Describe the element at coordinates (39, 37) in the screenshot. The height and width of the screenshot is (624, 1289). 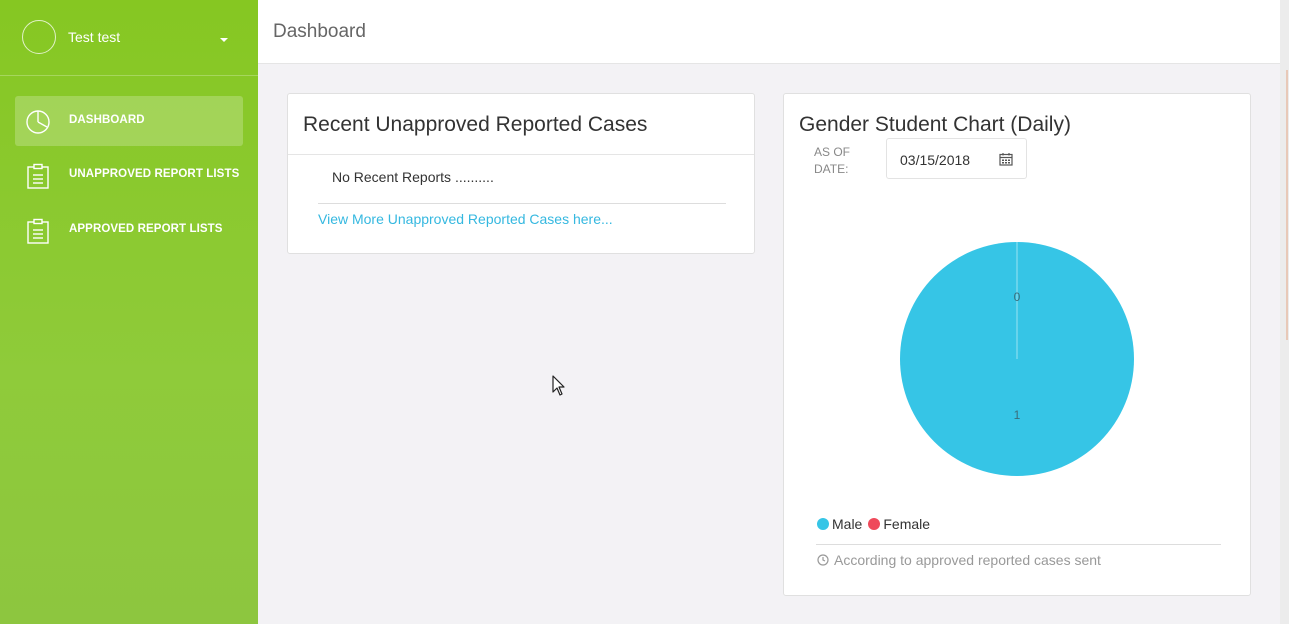
I see `avatar` at that location.